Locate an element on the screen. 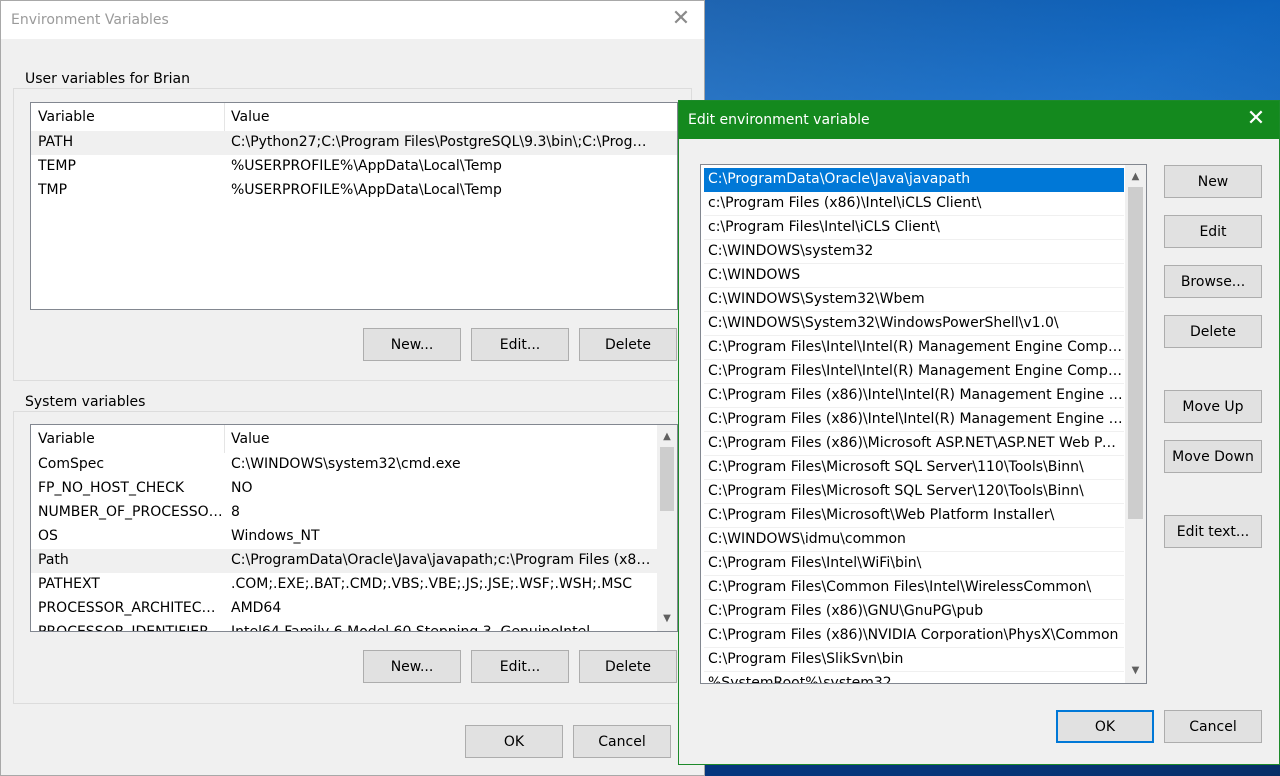 The image size is (1280, 776). move-down-button: Move Down is located at coordinates (1213, 456).